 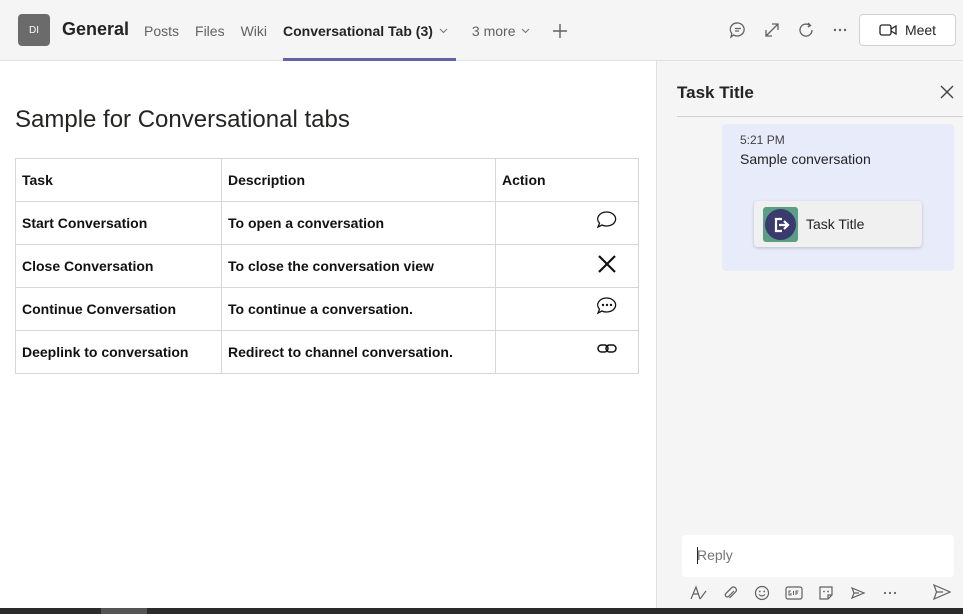 What do you see at coordinates (567, 180) in the screenshot?
I see `column-header: Action` at bounding box center [567, 180].